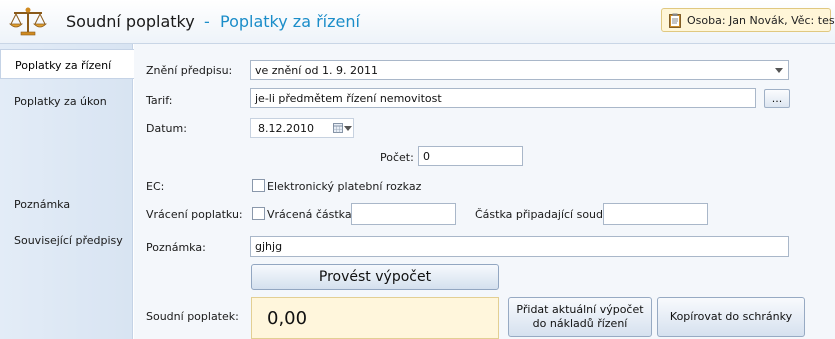 This screenshot has width=835, height=339. What do you see at coordinates (544, 214) in the screenshot?
I see `castka-soudu-label: Částka připadající soudu:` at bounding box center [544, 214].